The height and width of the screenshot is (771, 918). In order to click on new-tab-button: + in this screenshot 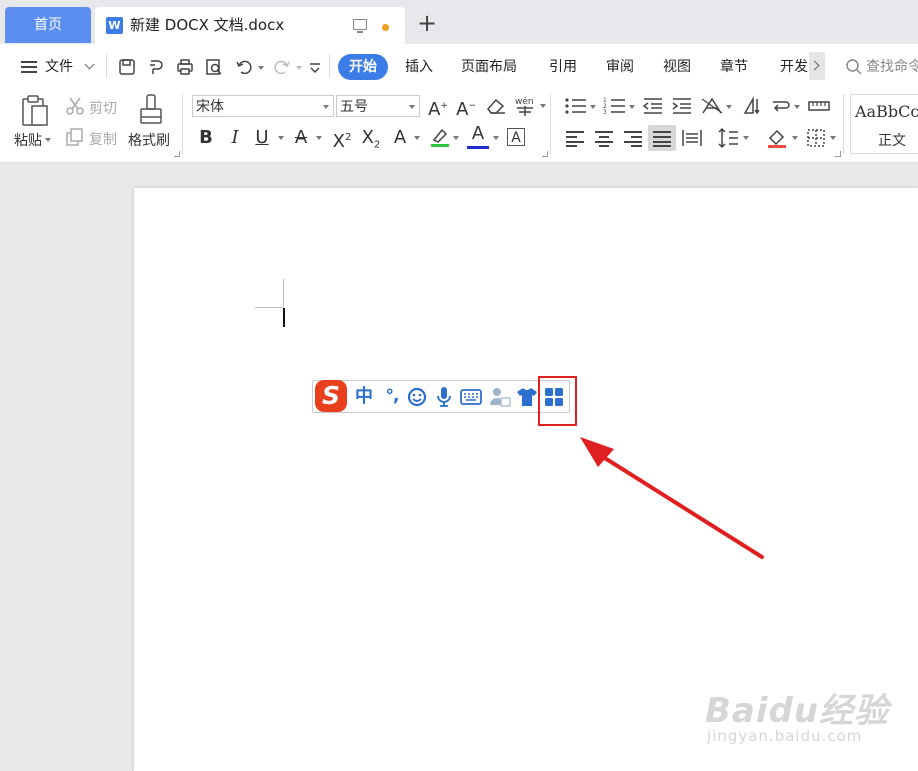, I will do `click(427, 23)`.